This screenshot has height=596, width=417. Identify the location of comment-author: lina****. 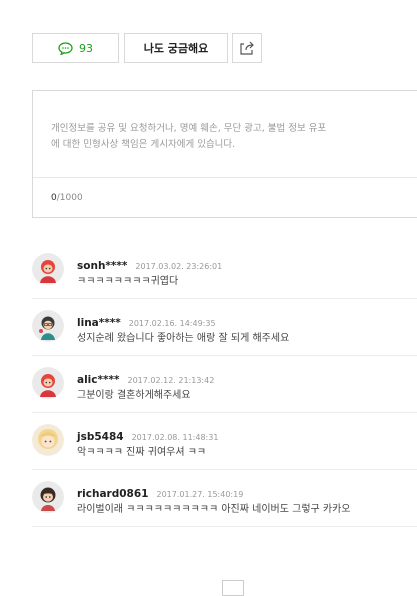
(99, 323).